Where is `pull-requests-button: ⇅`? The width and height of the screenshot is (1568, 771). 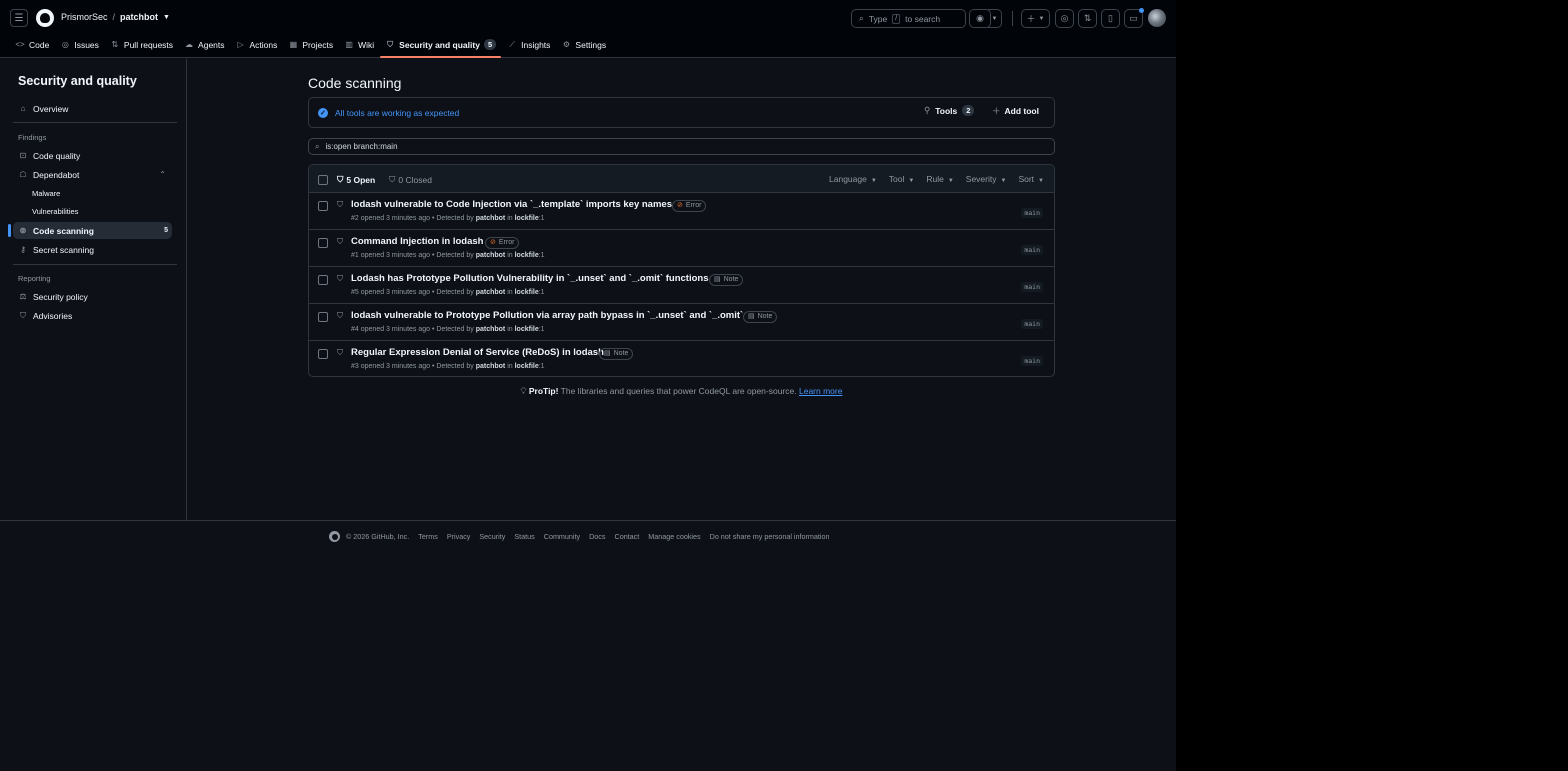 pull-requests-button: ⇅ is located at coordinates (1087, 18).